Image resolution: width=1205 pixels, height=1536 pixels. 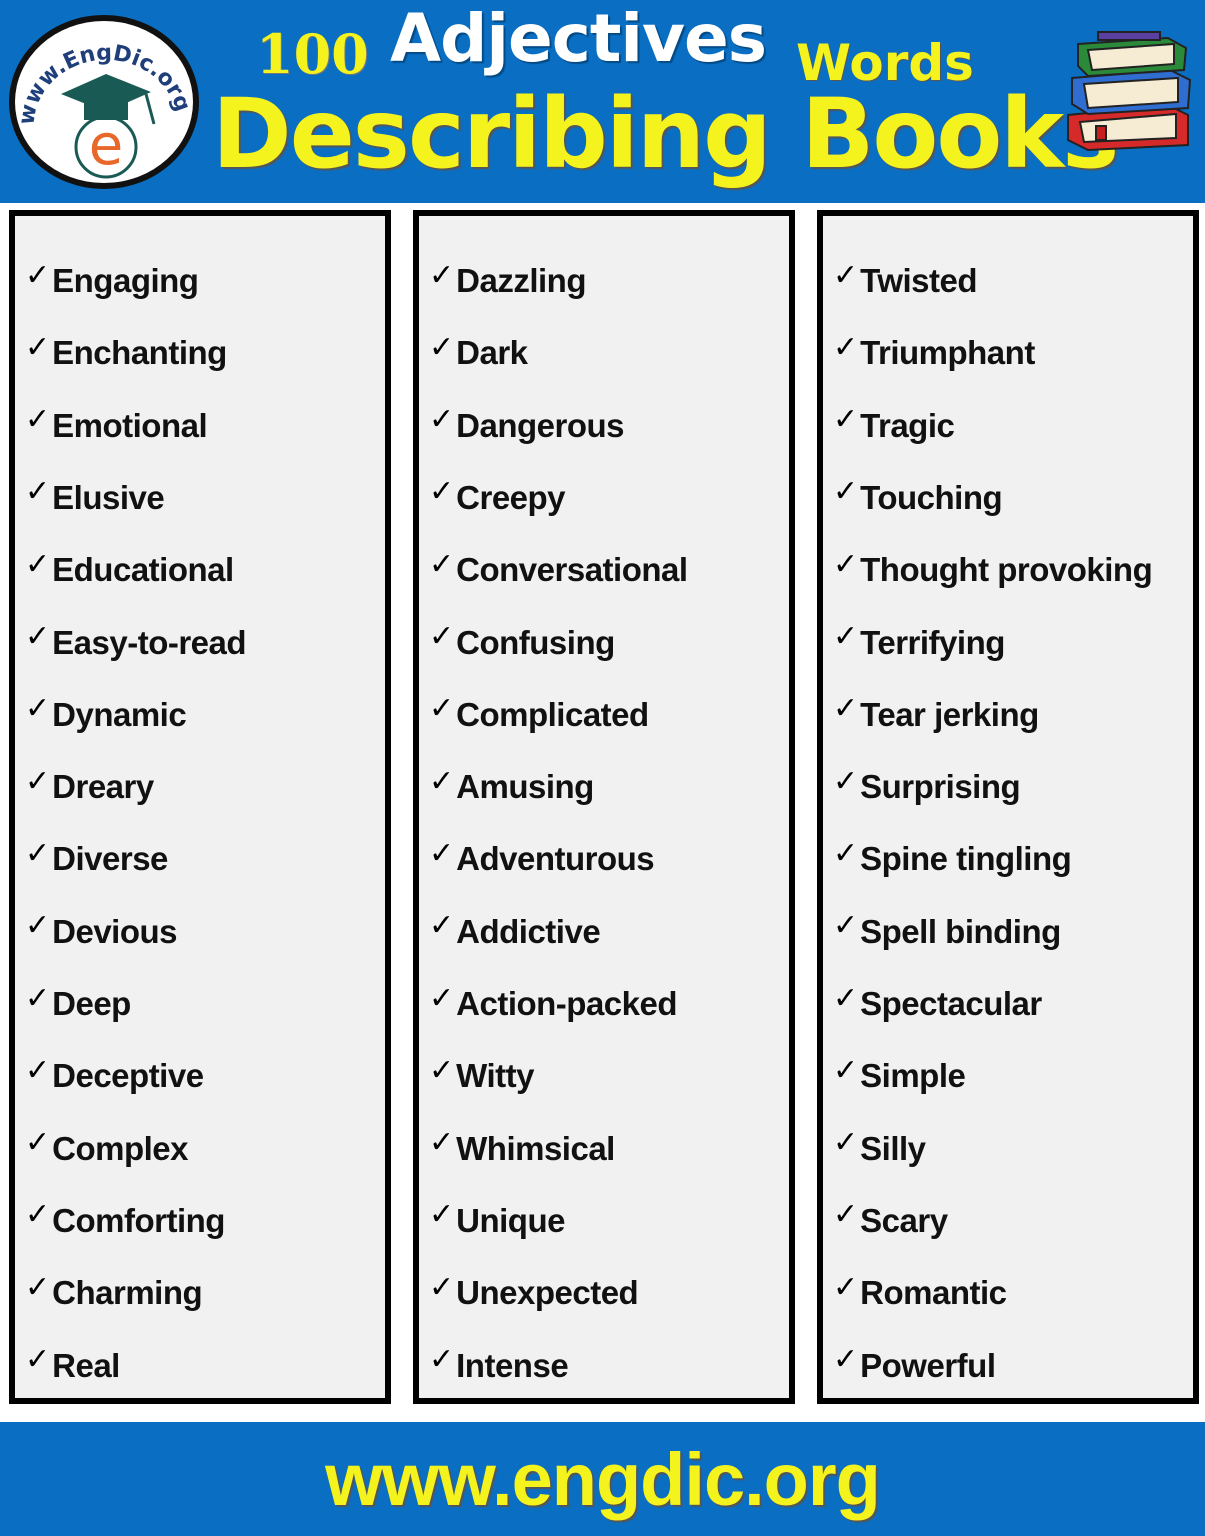 What do you see at coordinates (86, 1365) in the screenshot?
I see `adjective-word: Real` at bounding box center [86, 1365].